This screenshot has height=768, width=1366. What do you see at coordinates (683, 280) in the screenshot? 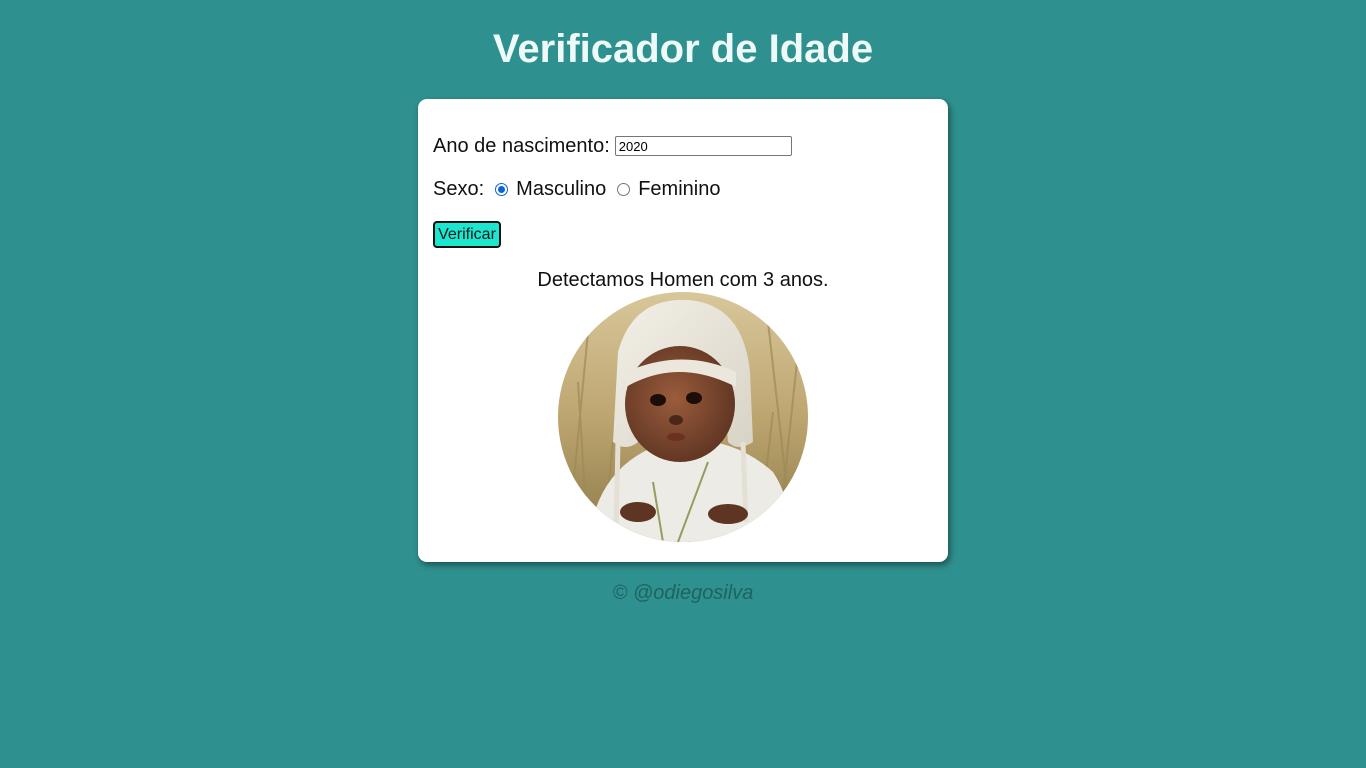
I see `result-text: Detectamos Homen com 3 anos.` at bounding box center [683, 280].